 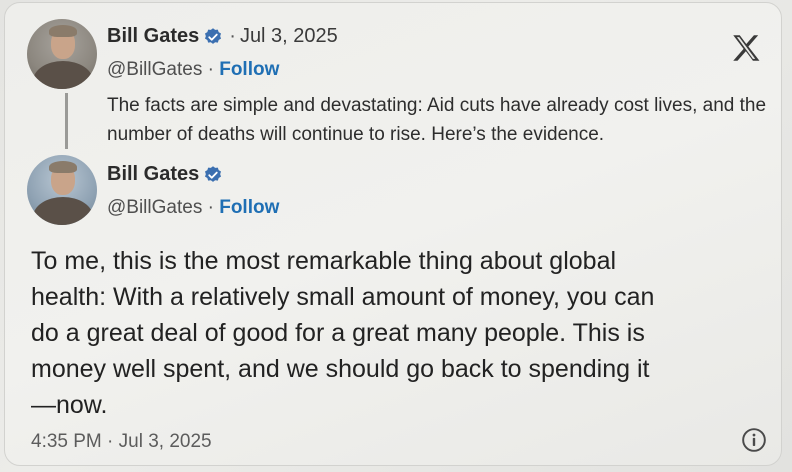 What do you see at coordinates (289, 36) in the screenshot?
I see `tweet-date: Jul 3, 2025` at bounding box center [289, 36].